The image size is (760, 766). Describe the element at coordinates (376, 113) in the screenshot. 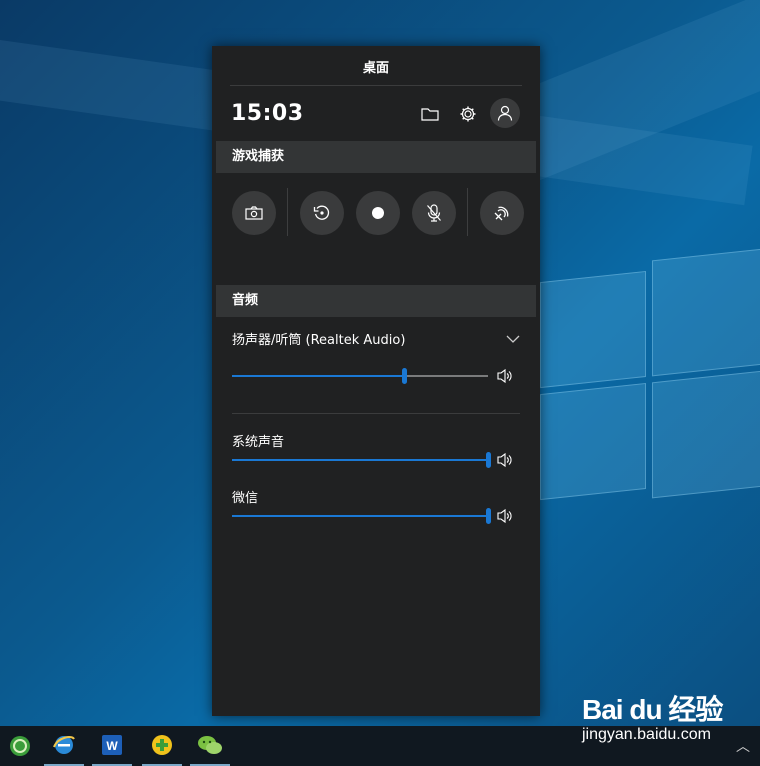

I see `time-bar: 15:03` at that location.